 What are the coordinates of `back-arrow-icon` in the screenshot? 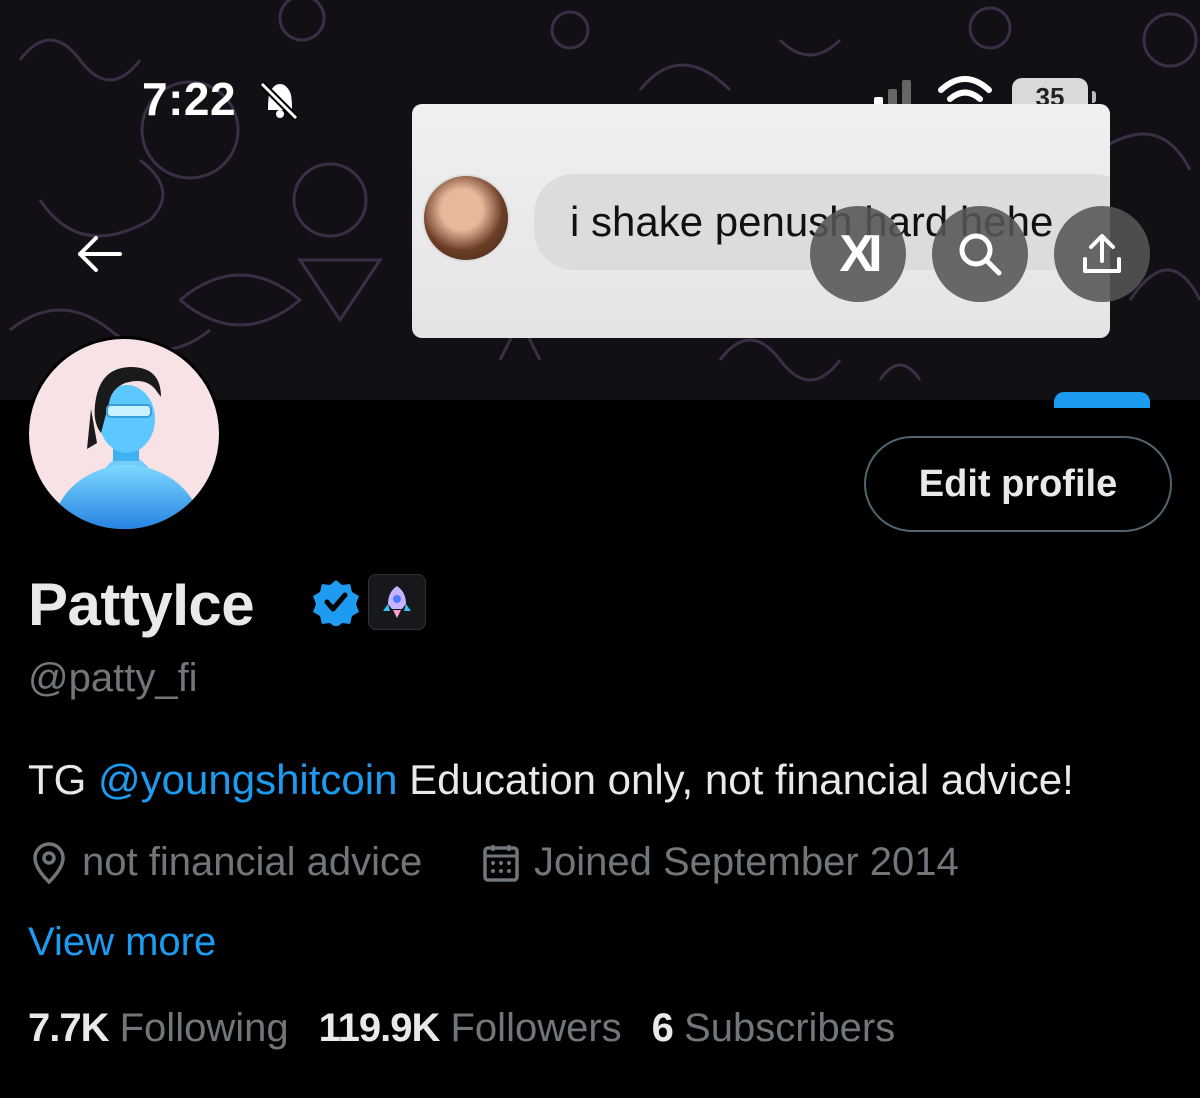 It's located at (99, 254).